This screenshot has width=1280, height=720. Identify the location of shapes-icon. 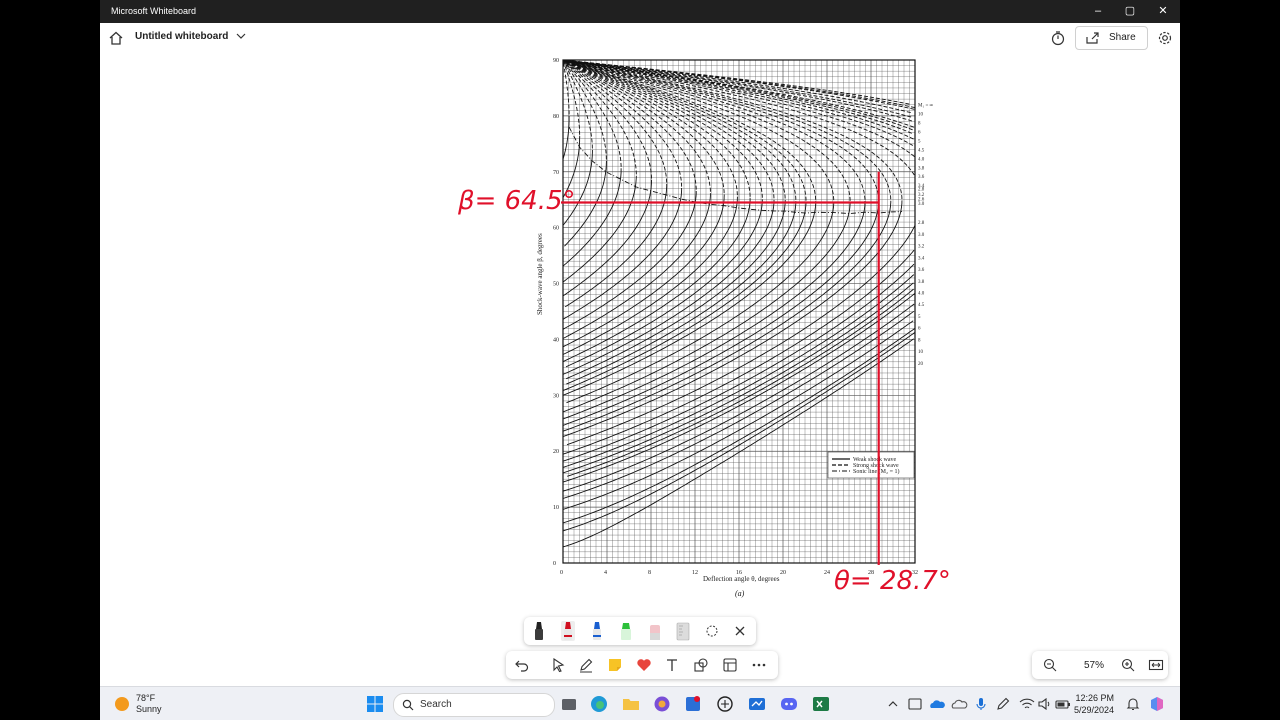
(701, 665).